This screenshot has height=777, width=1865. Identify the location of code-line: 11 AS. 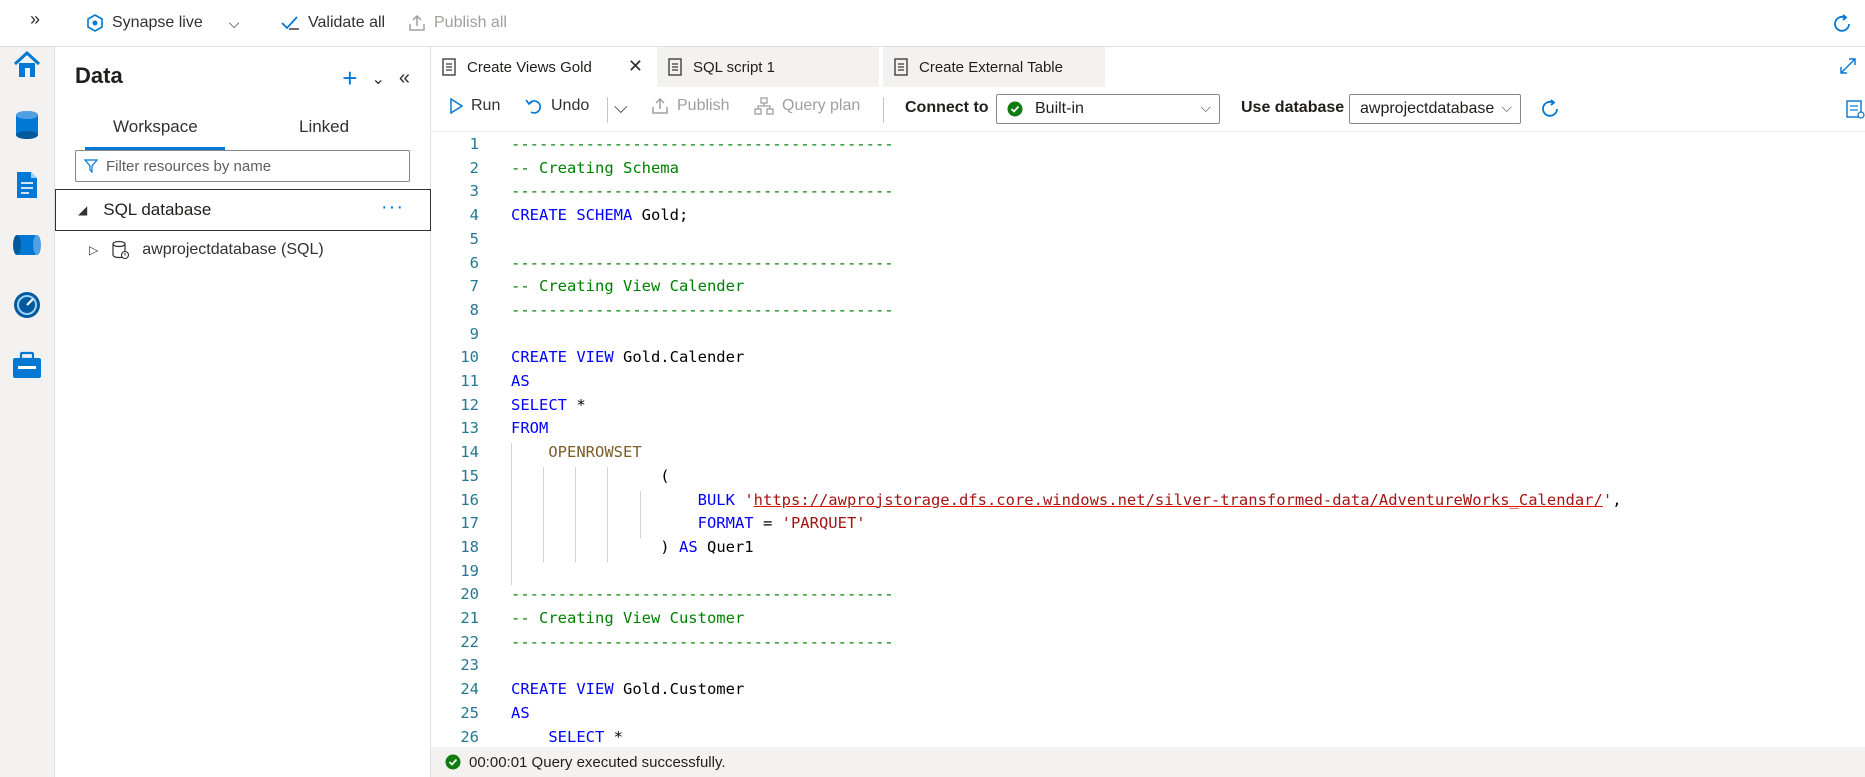
(1148, 384).